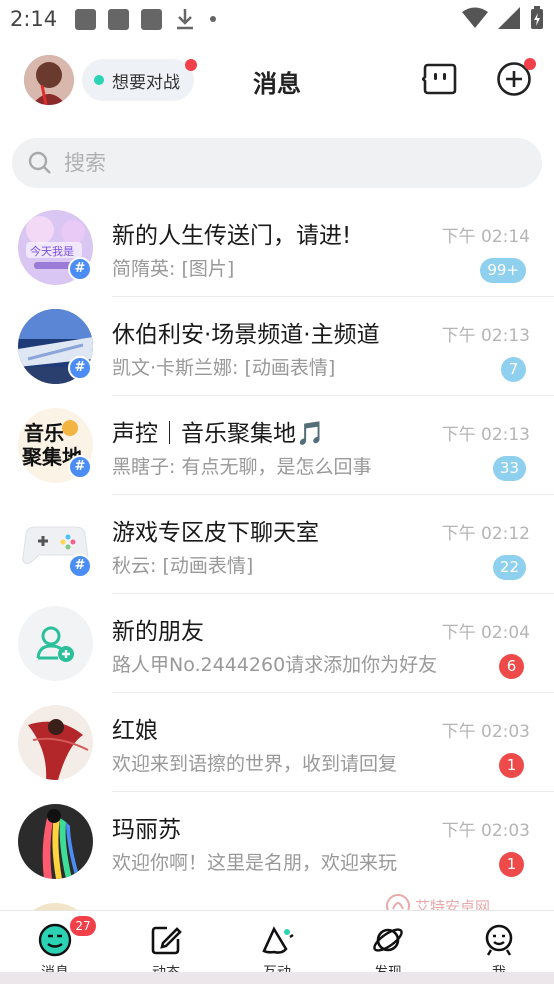  What do you see at coordinates (509, 468) in the screenshot?
I see `unread-badge: 33` at bounding box center [509, 468].